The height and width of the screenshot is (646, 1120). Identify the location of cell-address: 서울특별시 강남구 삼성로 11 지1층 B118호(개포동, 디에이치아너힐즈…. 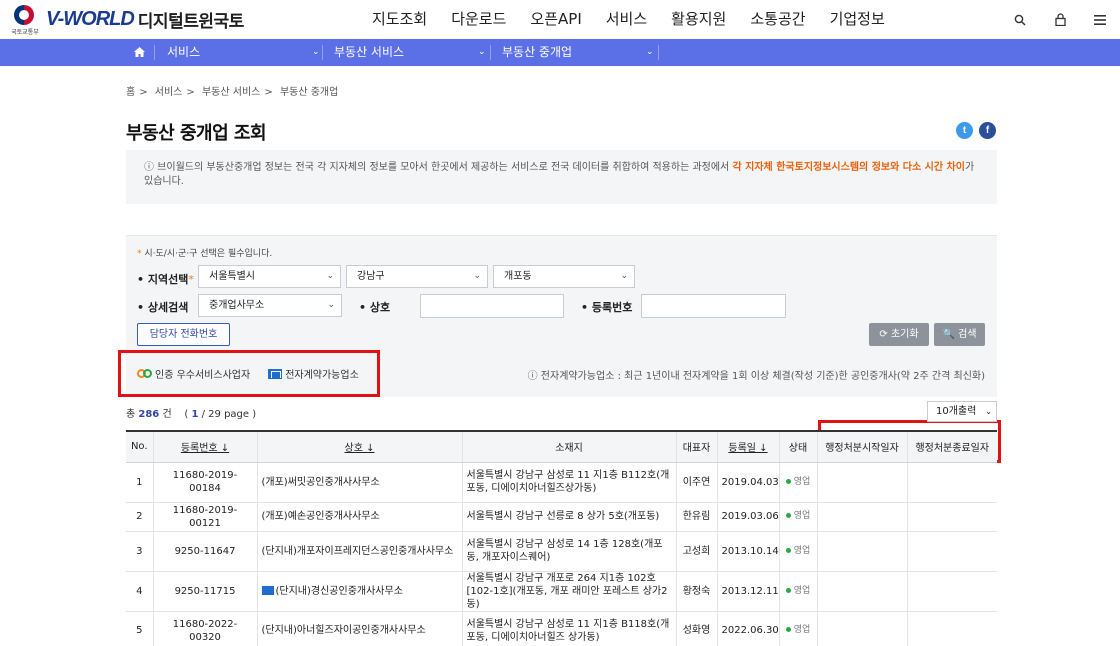
(568, 628).